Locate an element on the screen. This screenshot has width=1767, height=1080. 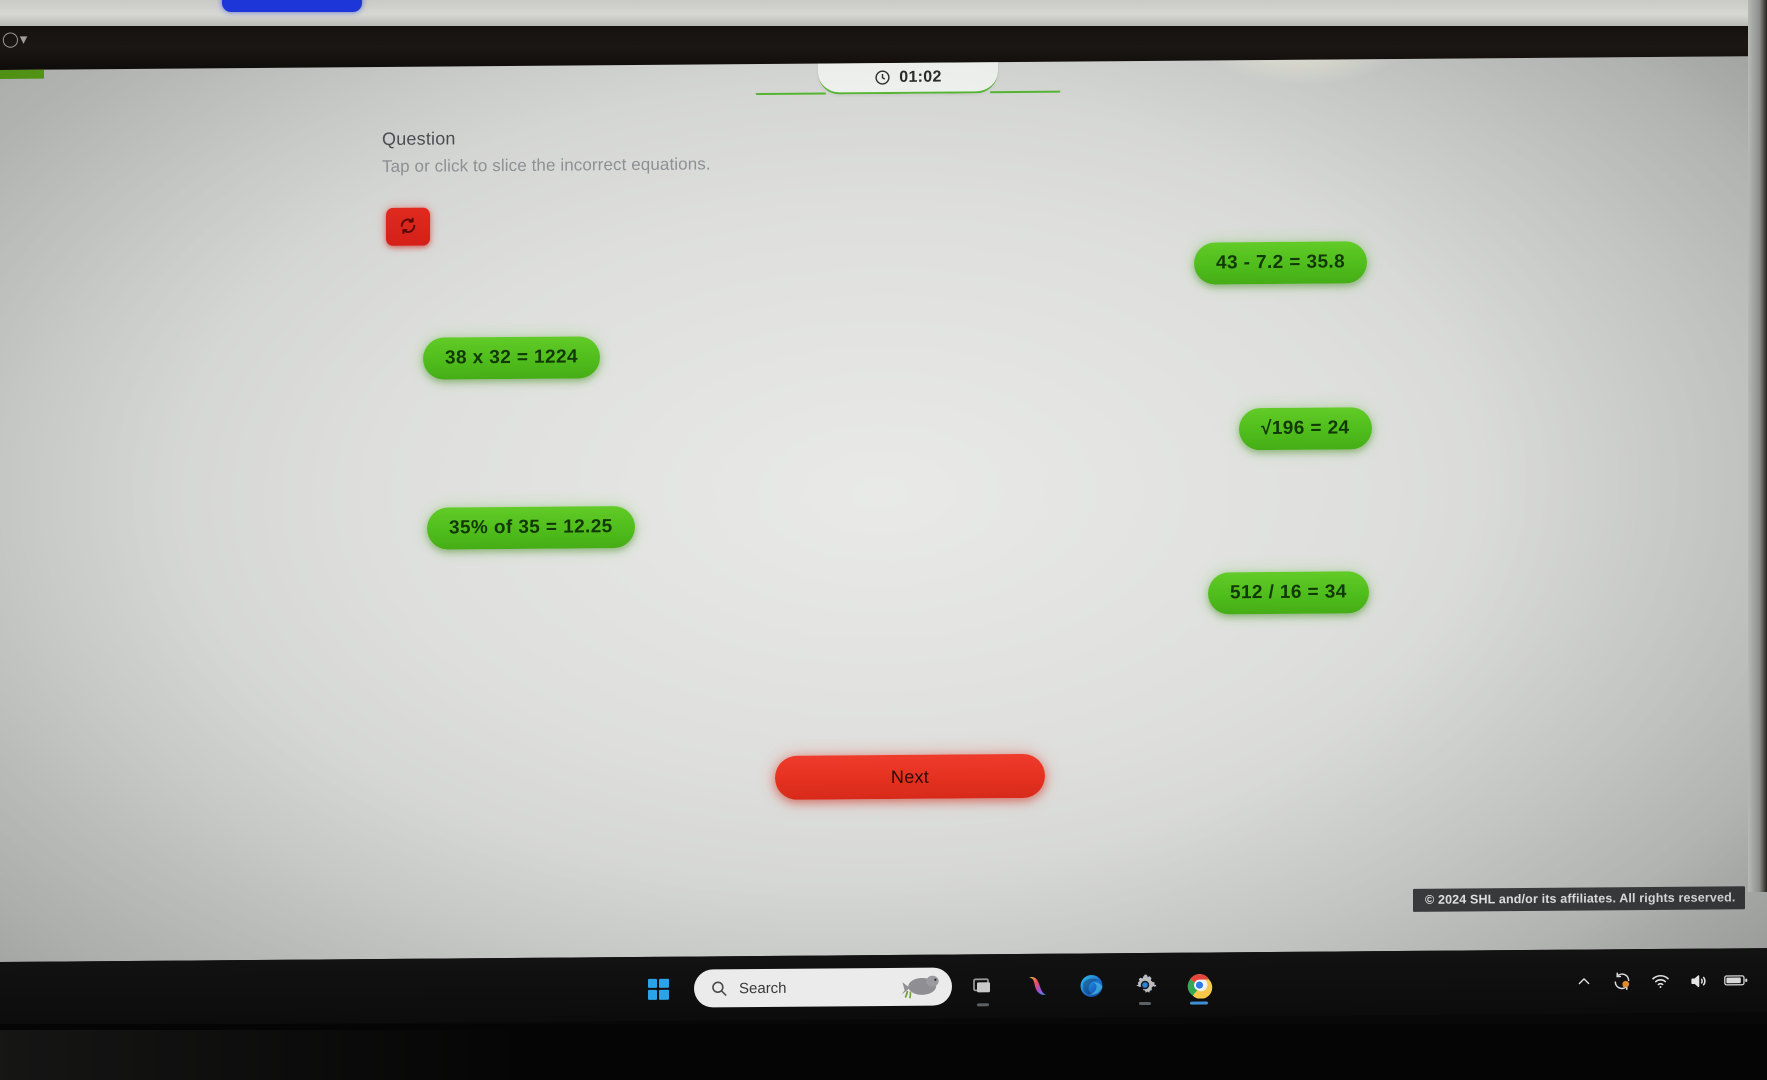
equation-pill: √196 = 24 is located at coordinates (1305, 429).